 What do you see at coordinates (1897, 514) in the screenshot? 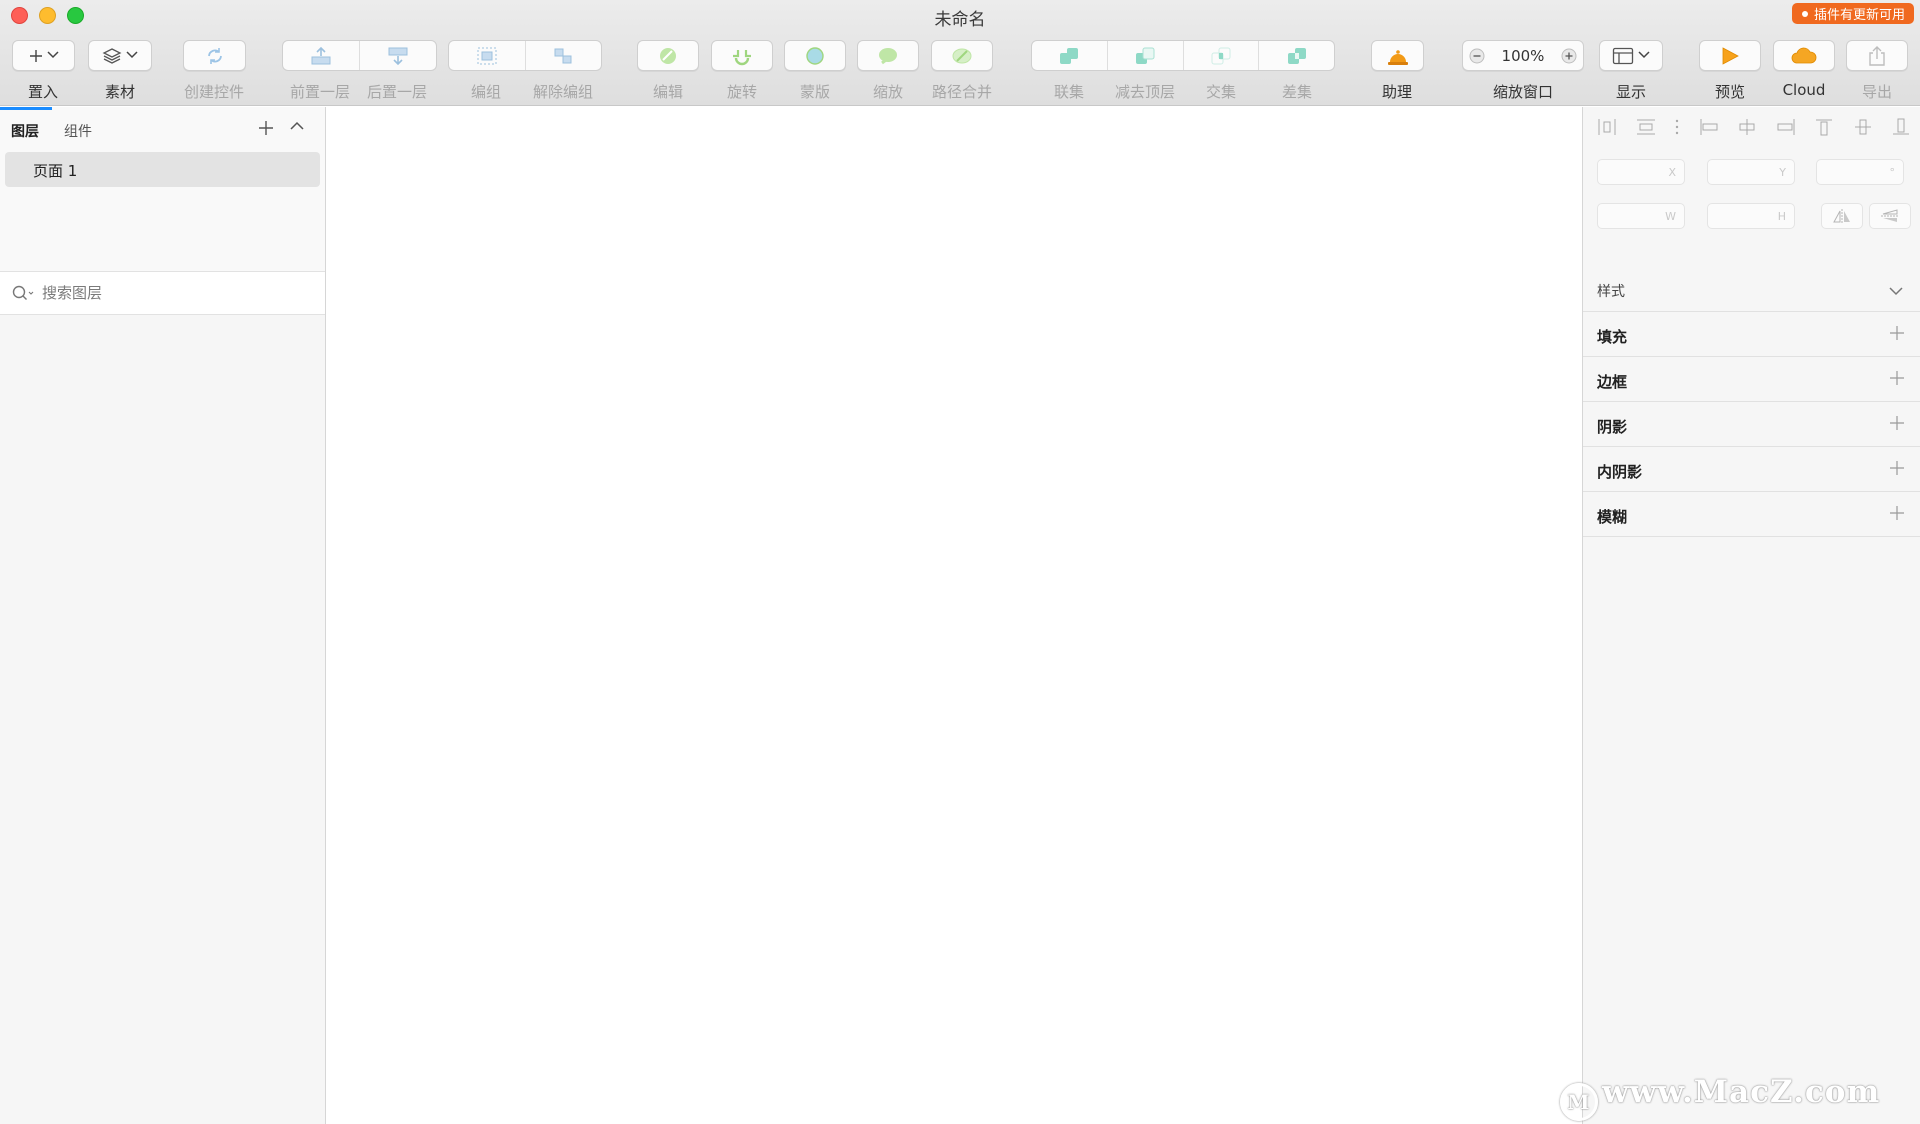
I see `add-blur-icon` at bounding box center [1897, 514].